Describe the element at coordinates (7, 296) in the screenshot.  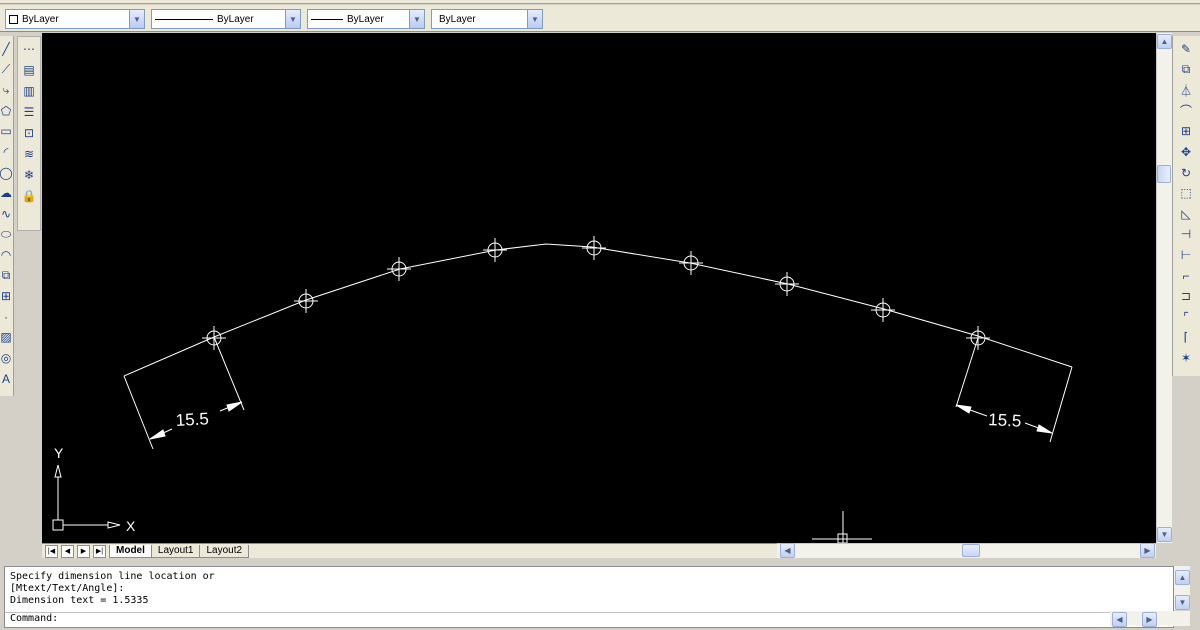
I see `make-block-icon: ⊞` at that location.